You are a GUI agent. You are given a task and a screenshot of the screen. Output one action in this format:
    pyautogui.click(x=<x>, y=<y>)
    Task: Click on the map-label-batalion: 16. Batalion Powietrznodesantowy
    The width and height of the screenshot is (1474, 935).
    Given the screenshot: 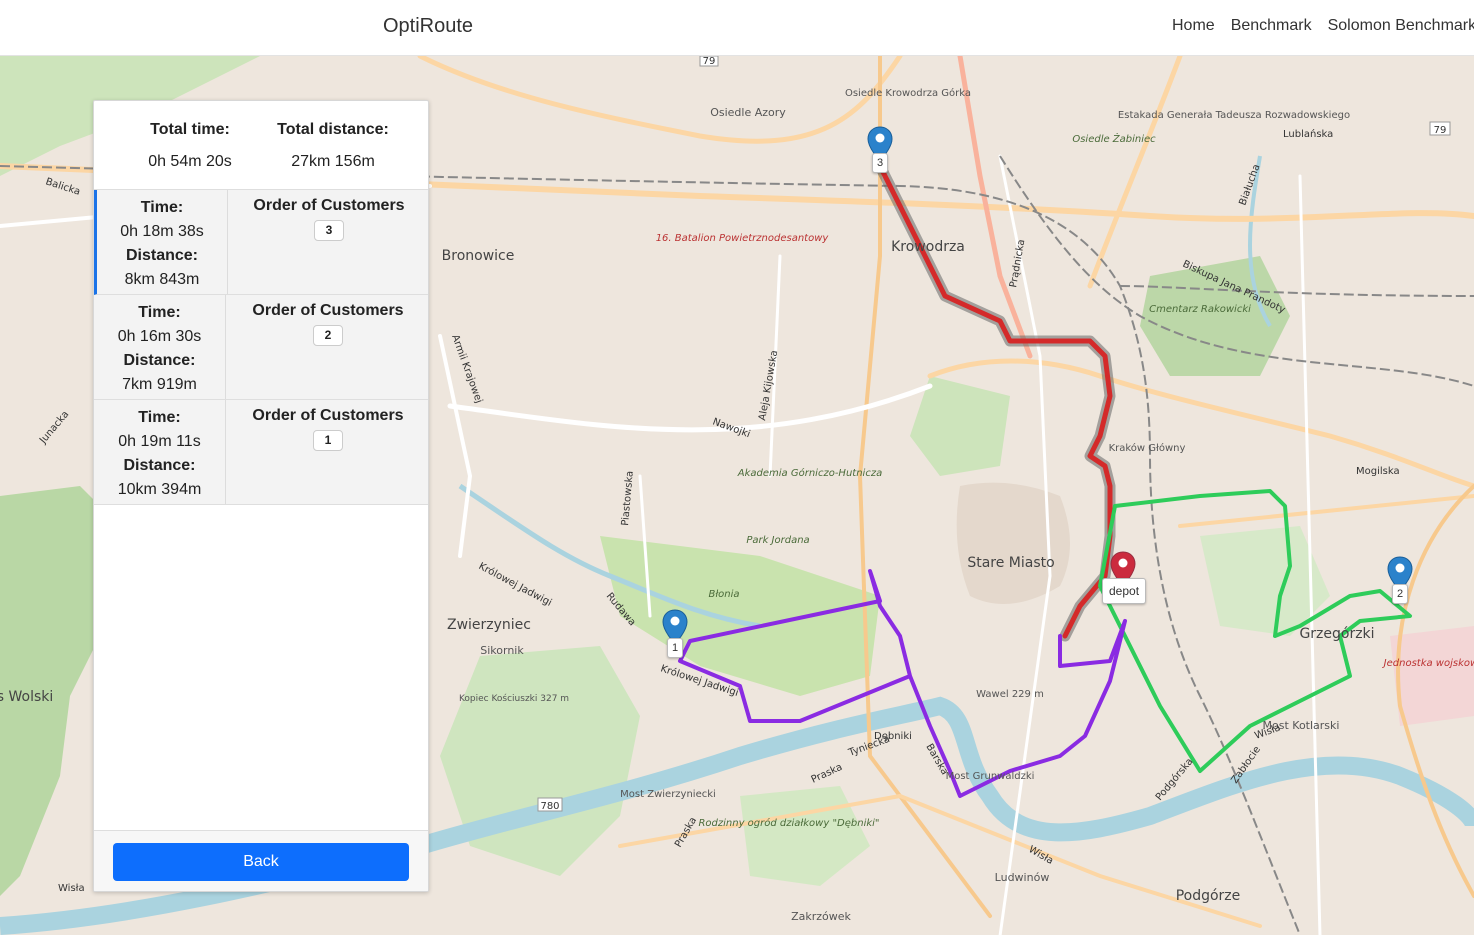 What is the action you would take?
    pyautogui.click(x=743, y=238)
    